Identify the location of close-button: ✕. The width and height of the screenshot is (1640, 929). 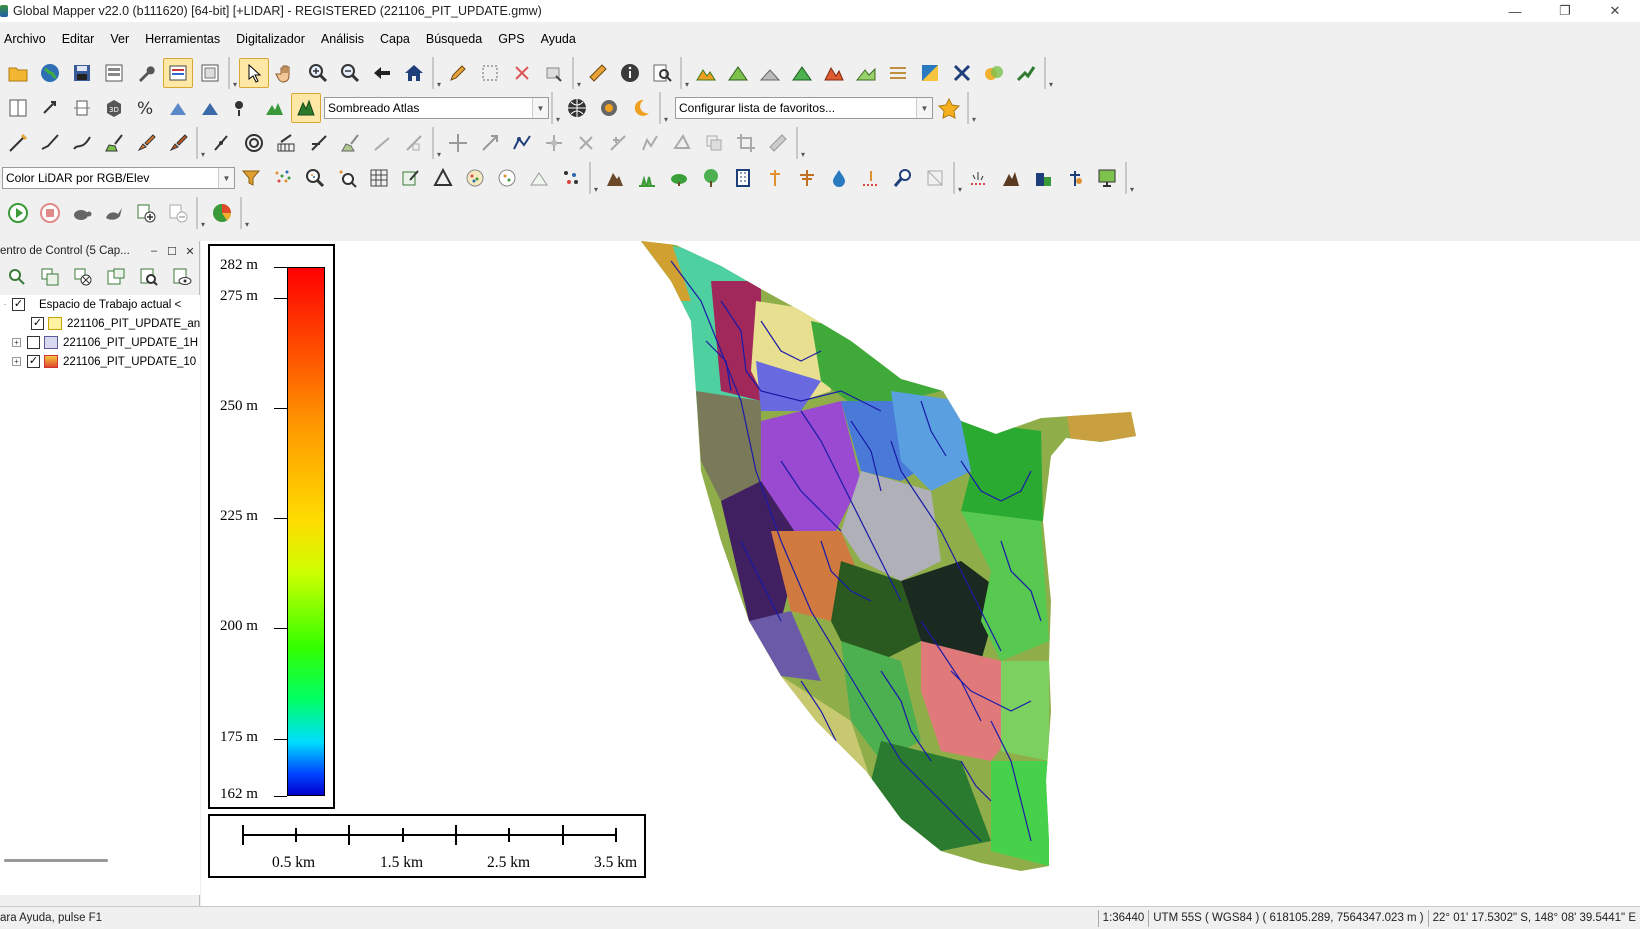
(1615, 11).